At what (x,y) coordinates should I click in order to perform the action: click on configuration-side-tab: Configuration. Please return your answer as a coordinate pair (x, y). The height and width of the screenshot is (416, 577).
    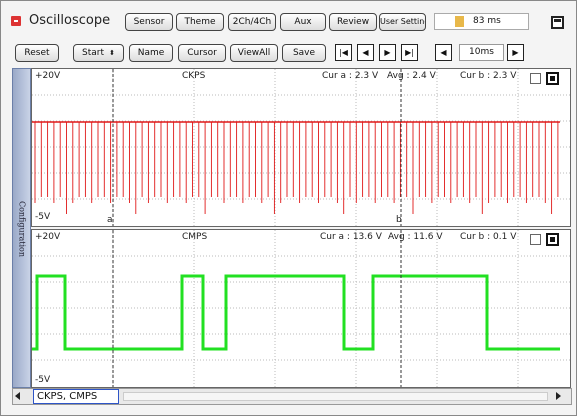
    Looking at the image, I should click on (21, 228).